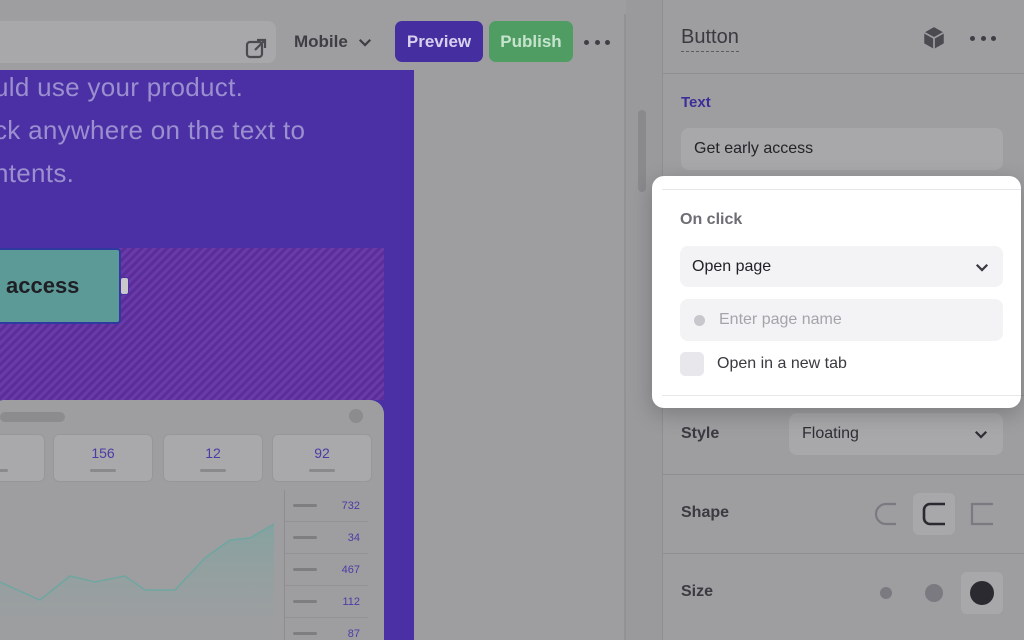 This screenshot has height=640, width=1024. I want to click on external-link-icon, so click(256, 49).